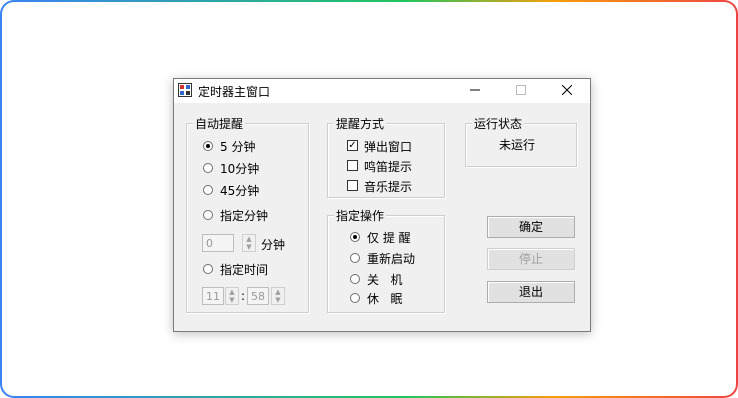  Describe the element at coordinates (219, 123) in the screenshot. I see `auto-remind-title: 自动提醒` at that location.